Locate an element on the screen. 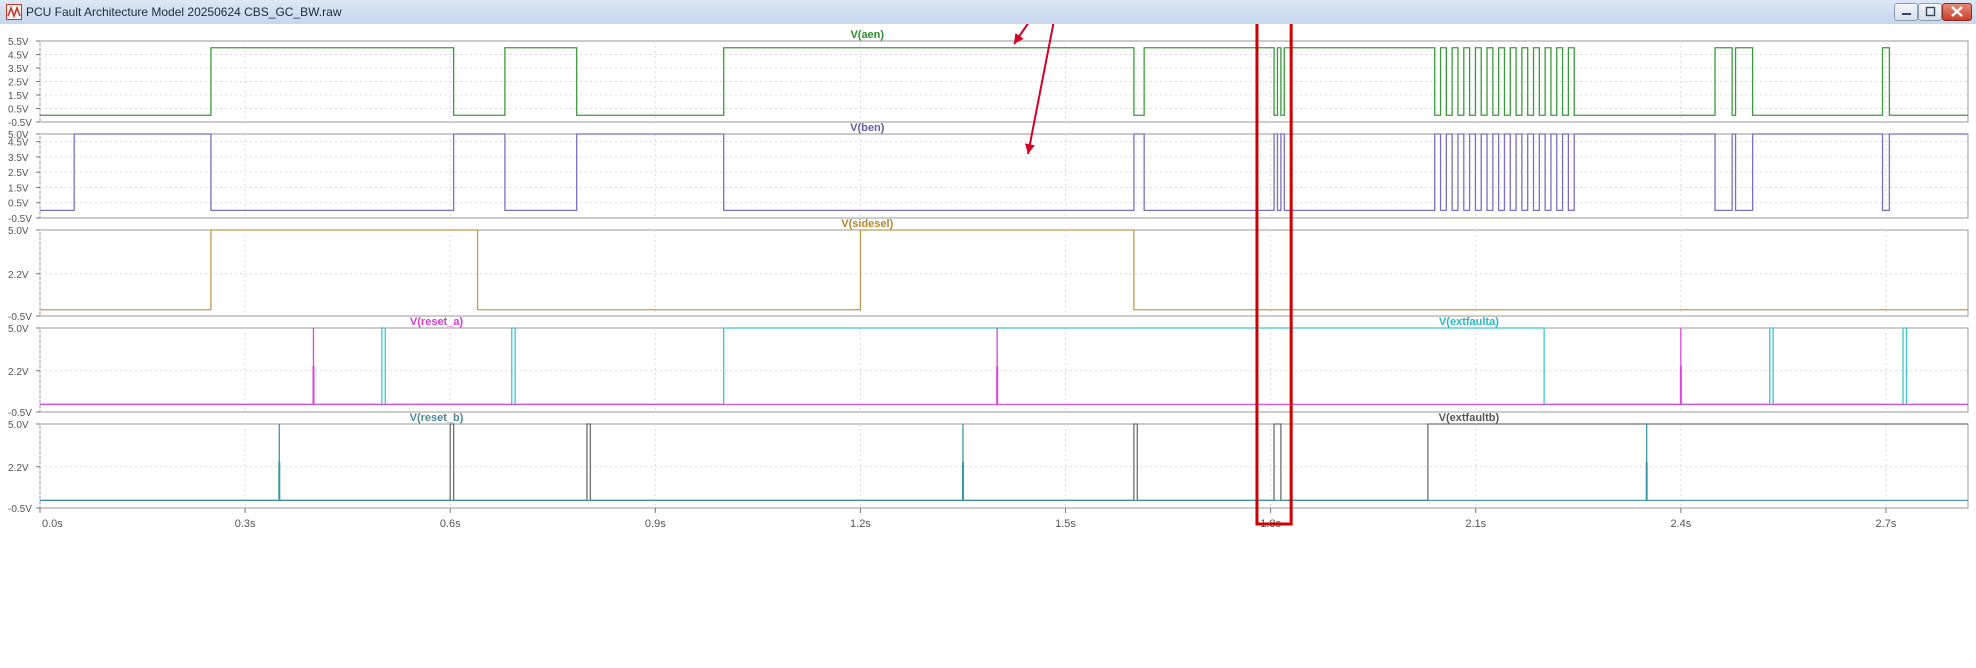 Image resolution: width=1976 pixels, height=668 pixels. x-tick-label: 0.9s is located at coordinates (655, 524).